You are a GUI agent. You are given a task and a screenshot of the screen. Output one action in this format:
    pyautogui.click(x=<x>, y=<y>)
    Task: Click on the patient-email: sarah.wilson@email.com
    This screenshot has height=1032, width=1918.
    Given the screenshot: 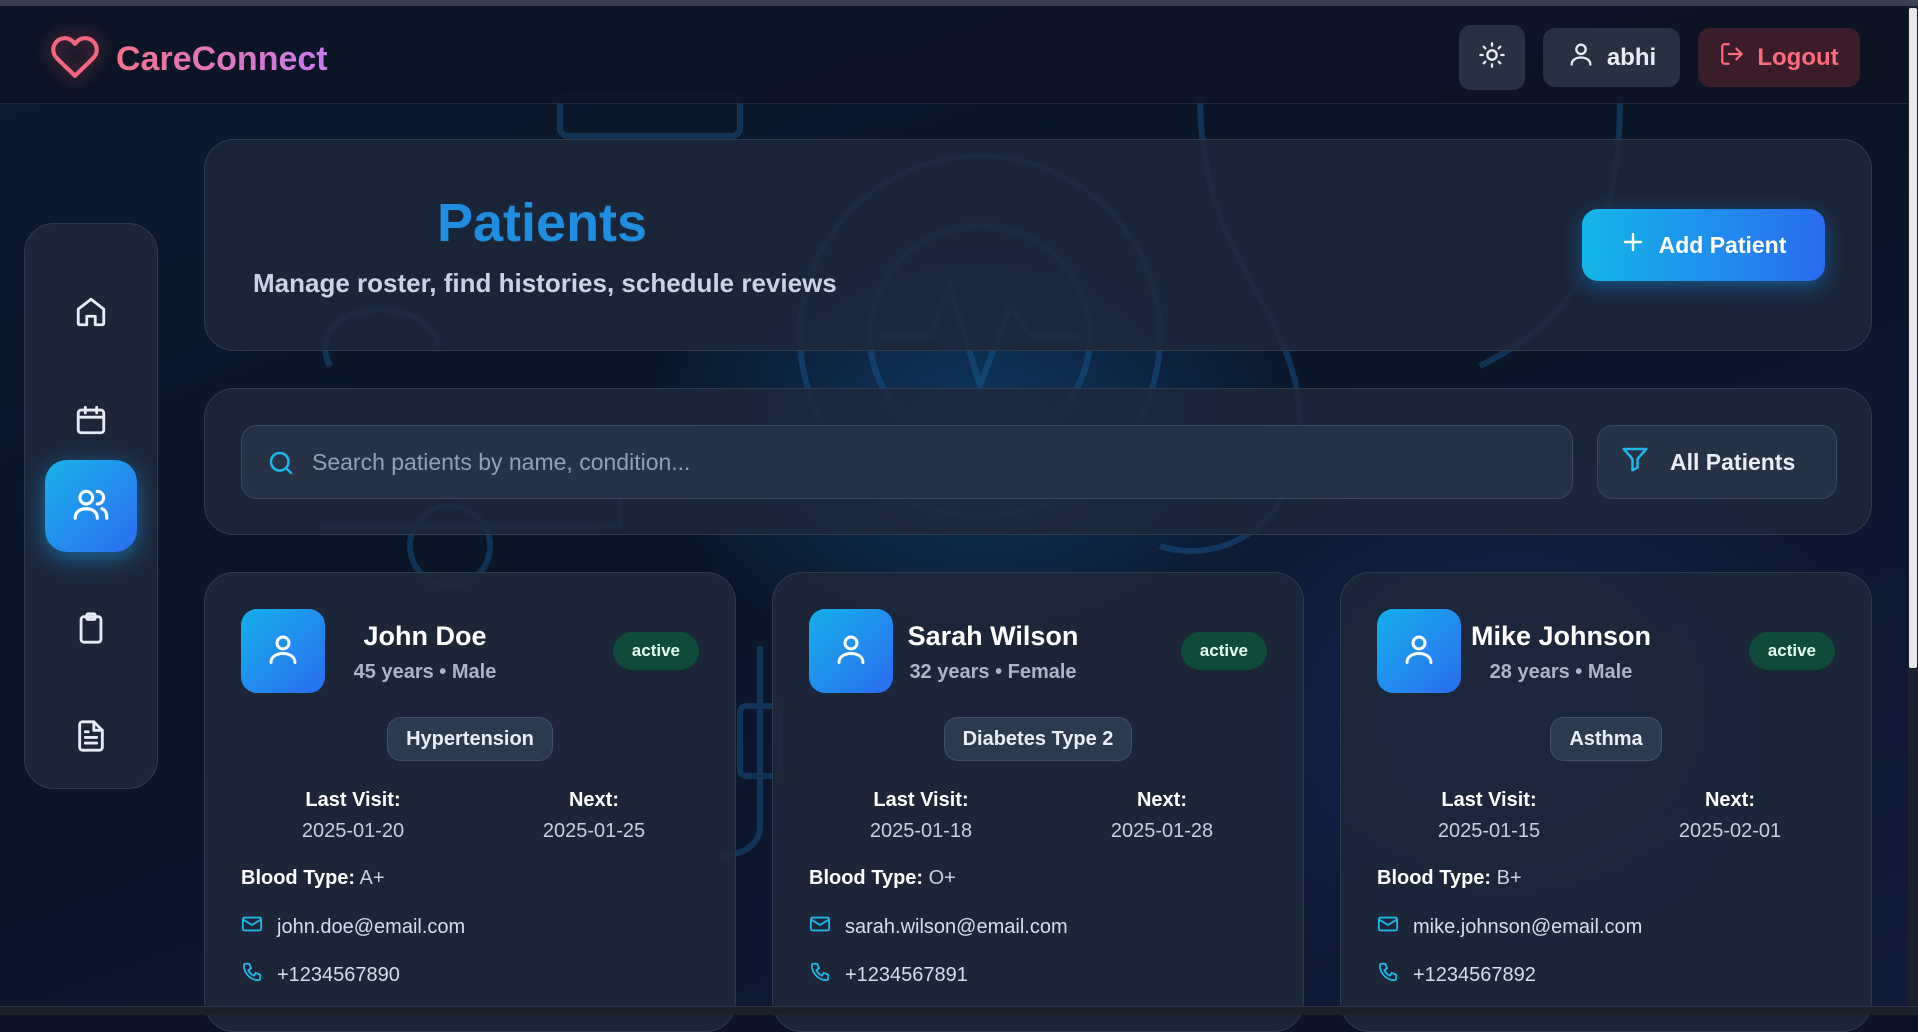 What is the action you would take?
    pyautogui.click(x=938, y=927)
    